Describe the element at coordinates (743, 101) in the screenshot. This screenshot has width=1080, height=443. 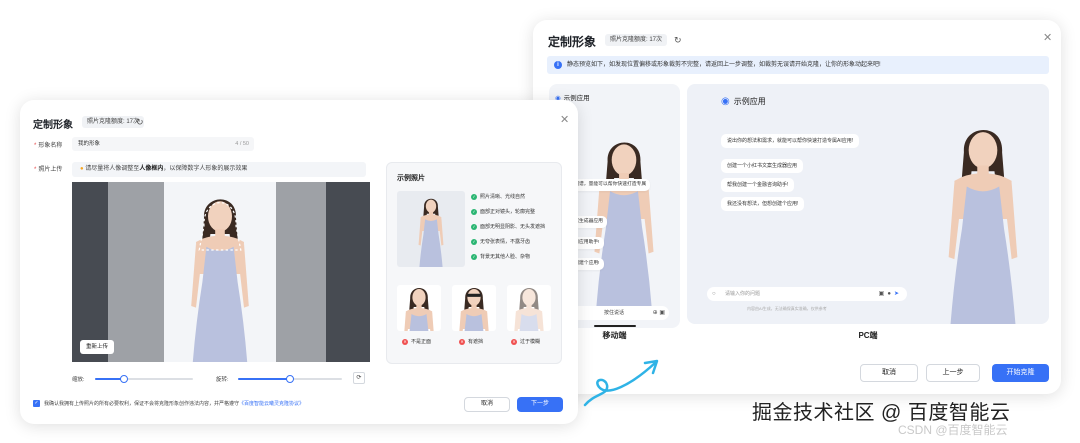
I see `pc-app-header: ◉ 示例应用` at that location.